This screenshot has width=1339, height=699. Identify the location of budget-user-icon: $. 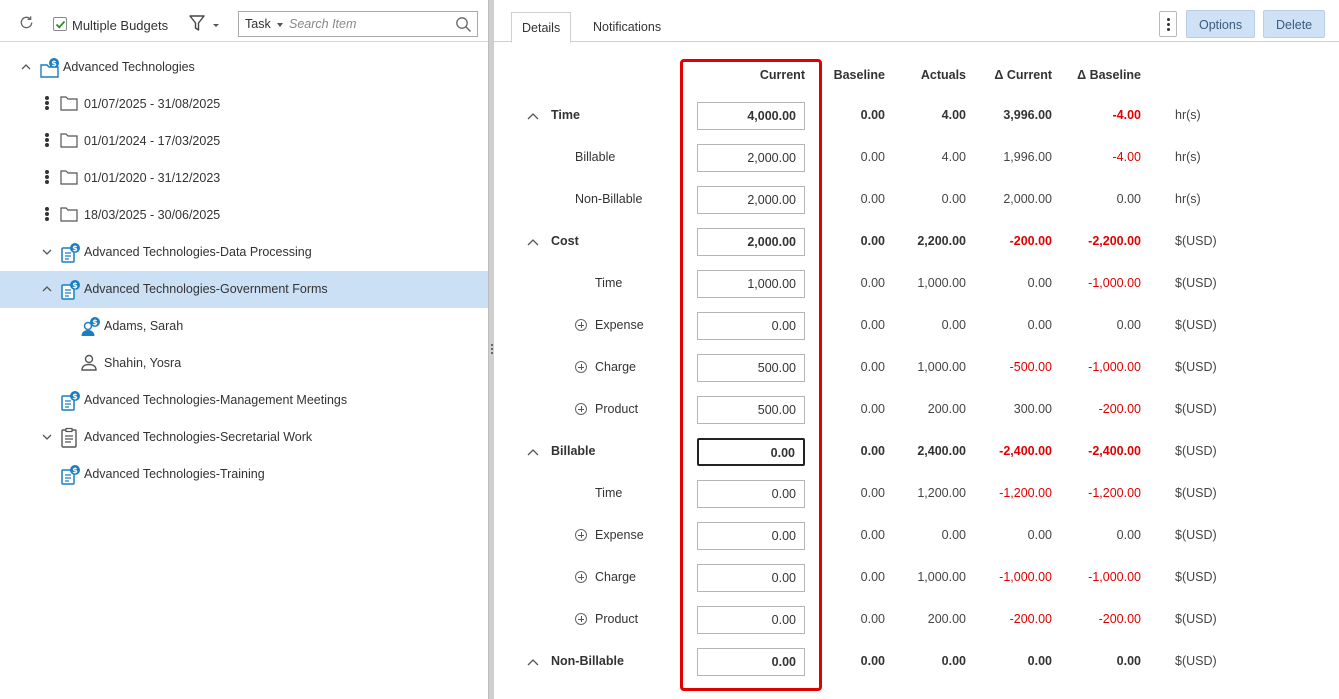
(90, 326).